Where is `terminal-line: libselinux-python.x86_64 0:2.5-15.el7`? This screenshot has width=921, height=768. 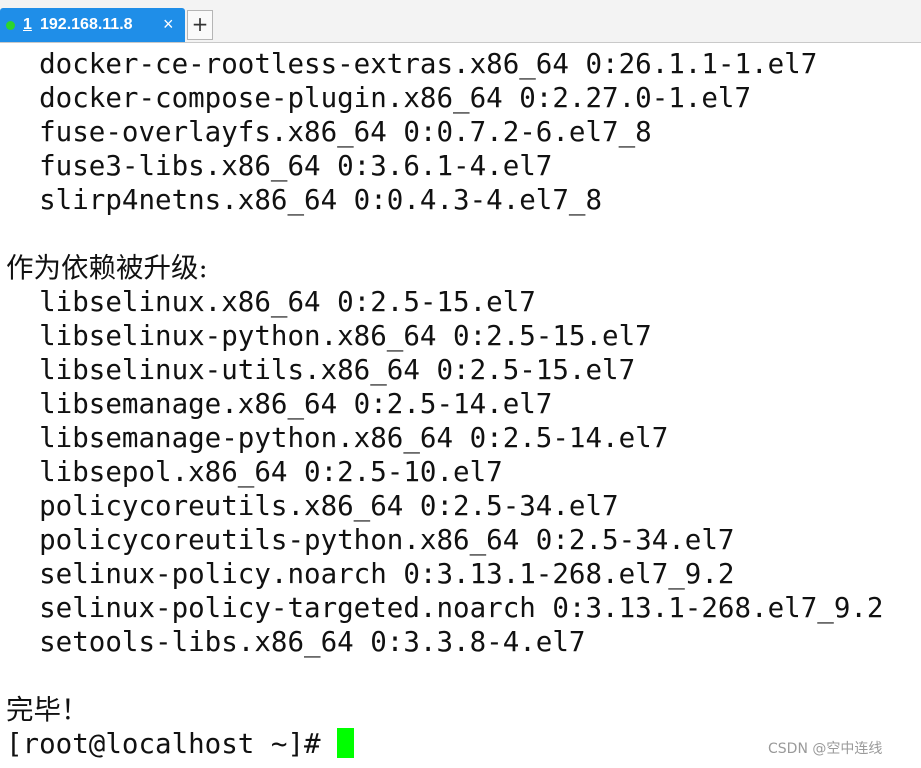
terminal-line: libselinux-python.x86_64 0:2.5-15.el7 is located at coordinates (329, 336).